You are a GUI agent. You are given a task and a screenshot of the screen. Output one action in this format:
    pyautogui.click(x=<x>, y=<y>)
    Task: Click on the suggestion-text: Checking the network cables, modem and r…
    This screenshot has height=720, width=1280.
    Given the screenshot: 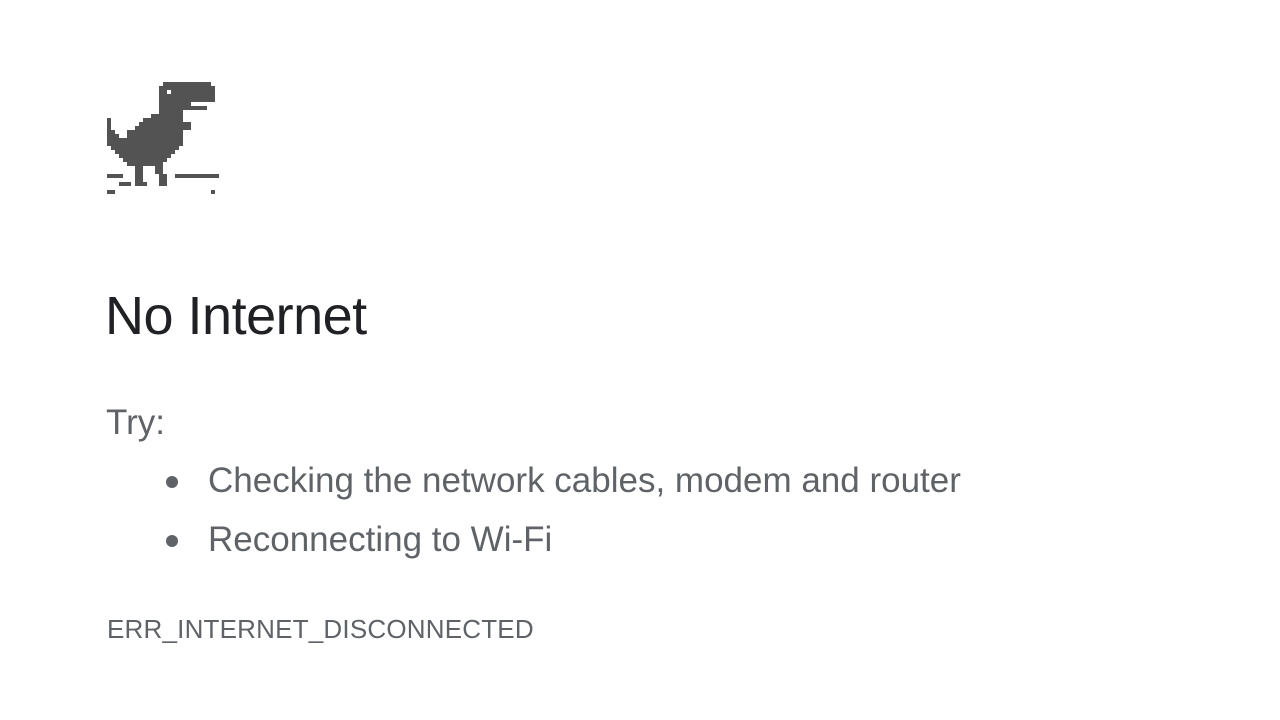 What is the action you would take?
    pyautogui.click(x=584, y=480)
    